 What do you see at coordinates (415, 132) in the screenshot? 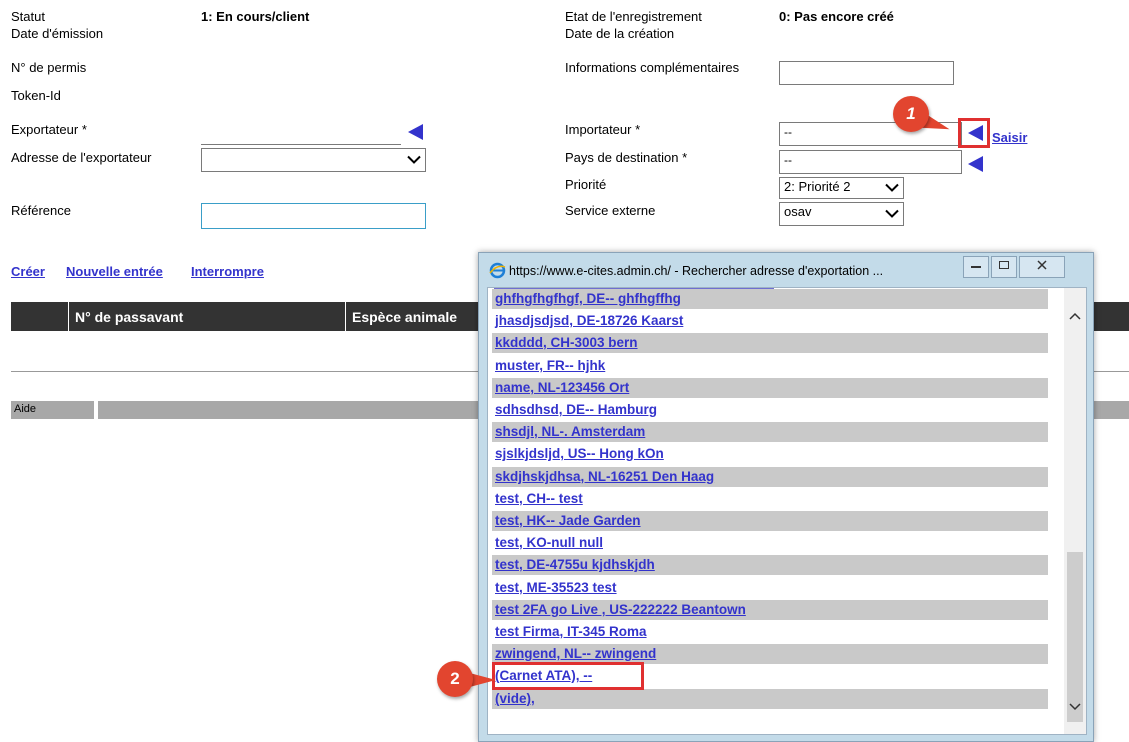
I see `exportateur-lookup-icon` at bounding box center [415, 132].